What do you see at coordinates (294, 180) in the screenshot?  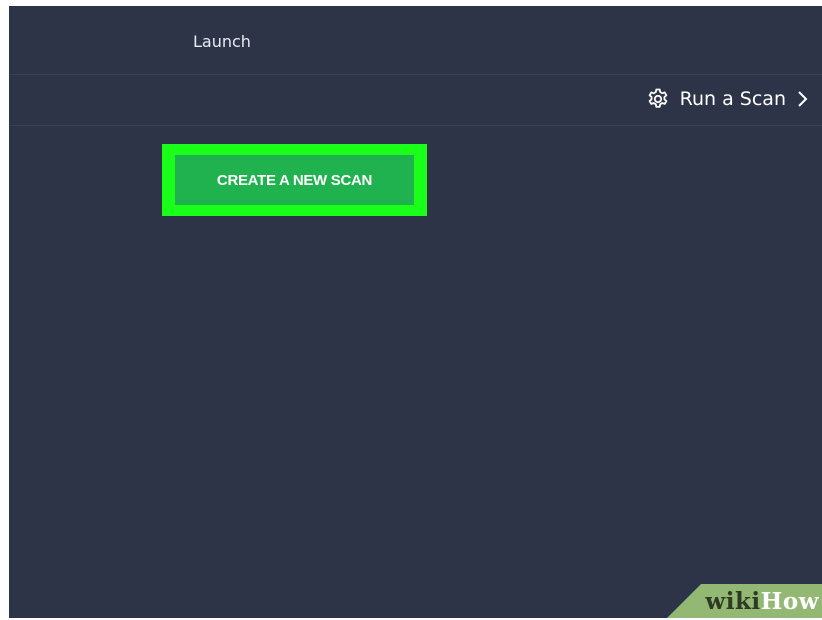 I see `create-new-scan-button: CREATE A NEW SCAN` at bounding box center [294, 180].